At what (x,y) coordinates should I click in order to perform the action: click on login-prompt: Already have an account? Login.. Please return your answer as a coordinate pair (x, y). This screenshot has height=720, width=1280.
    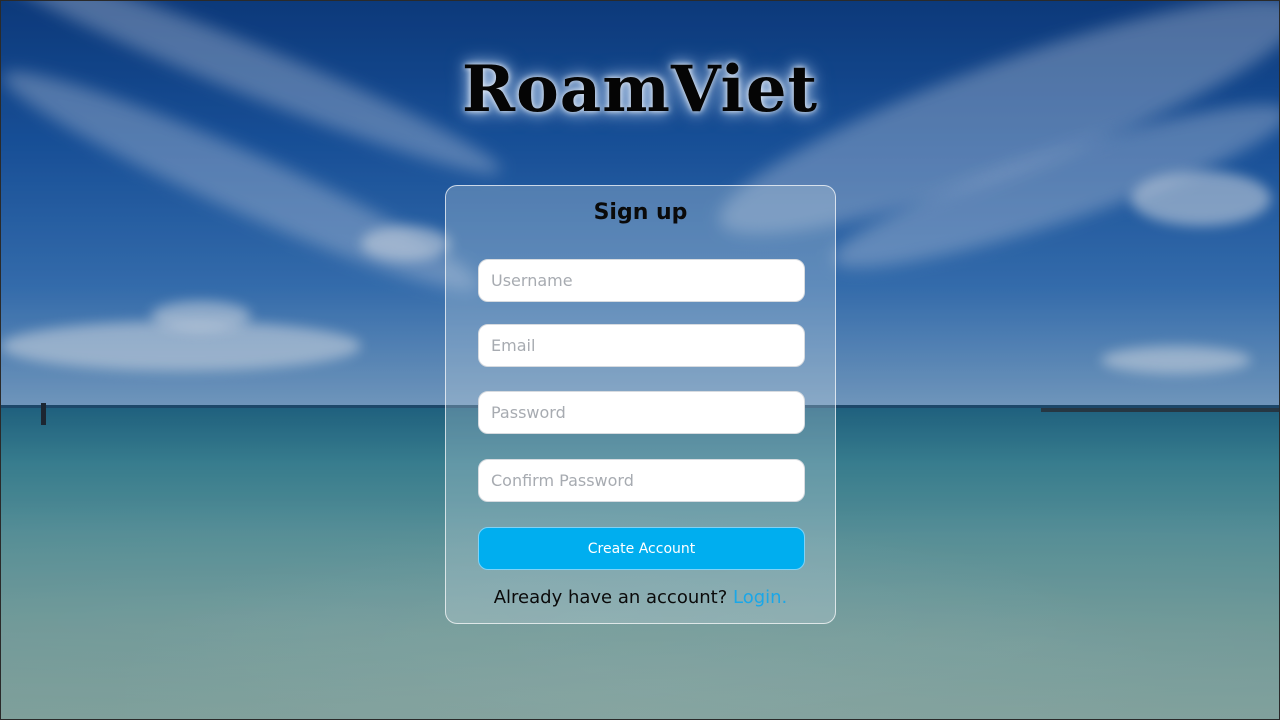
    Looking at the image, I should click on (640, 597).